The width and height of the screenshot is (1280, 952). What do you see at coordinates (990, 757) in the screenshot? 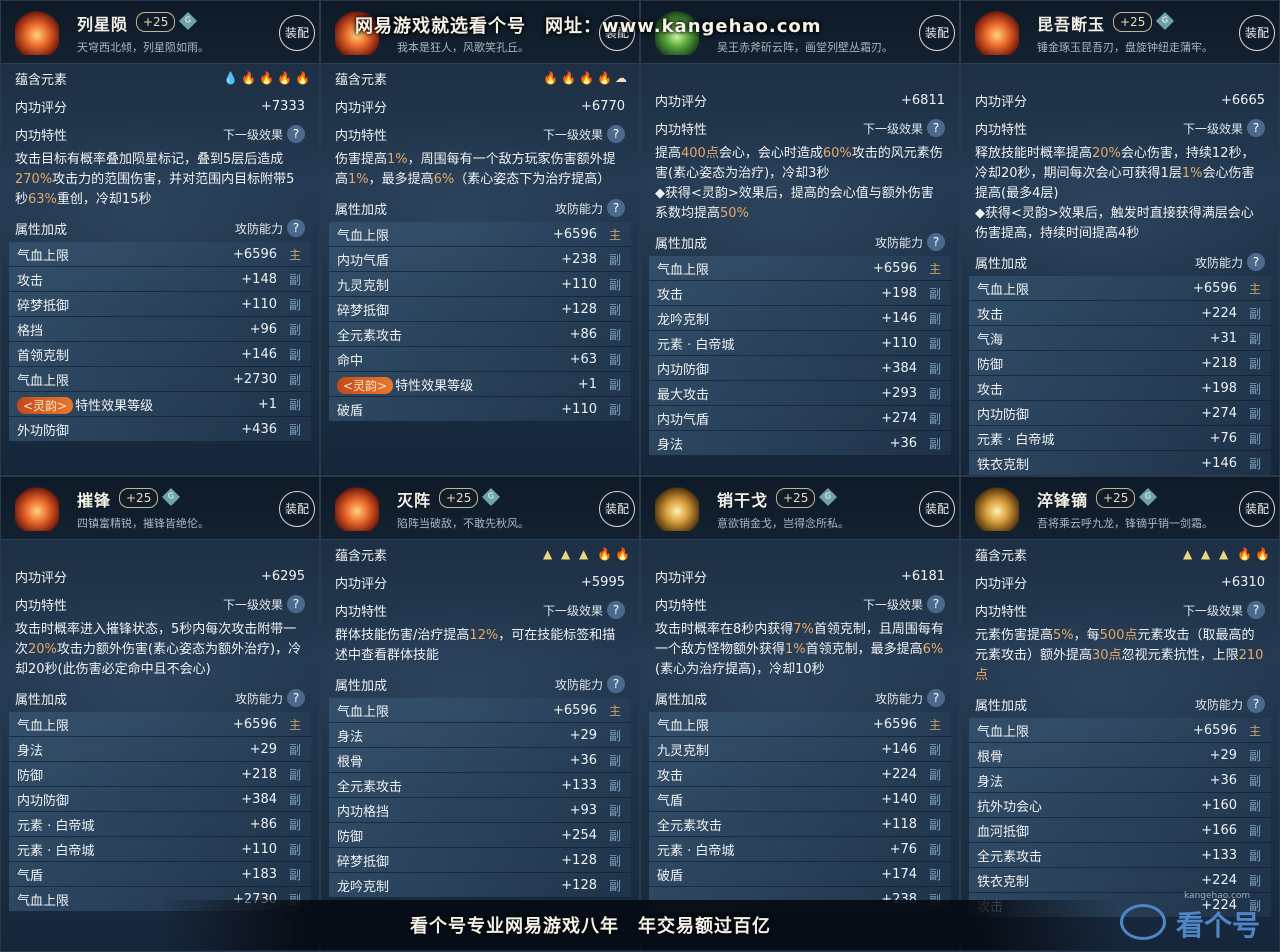
I see `attr-name: 根骨` at bounding box center [990, 757].